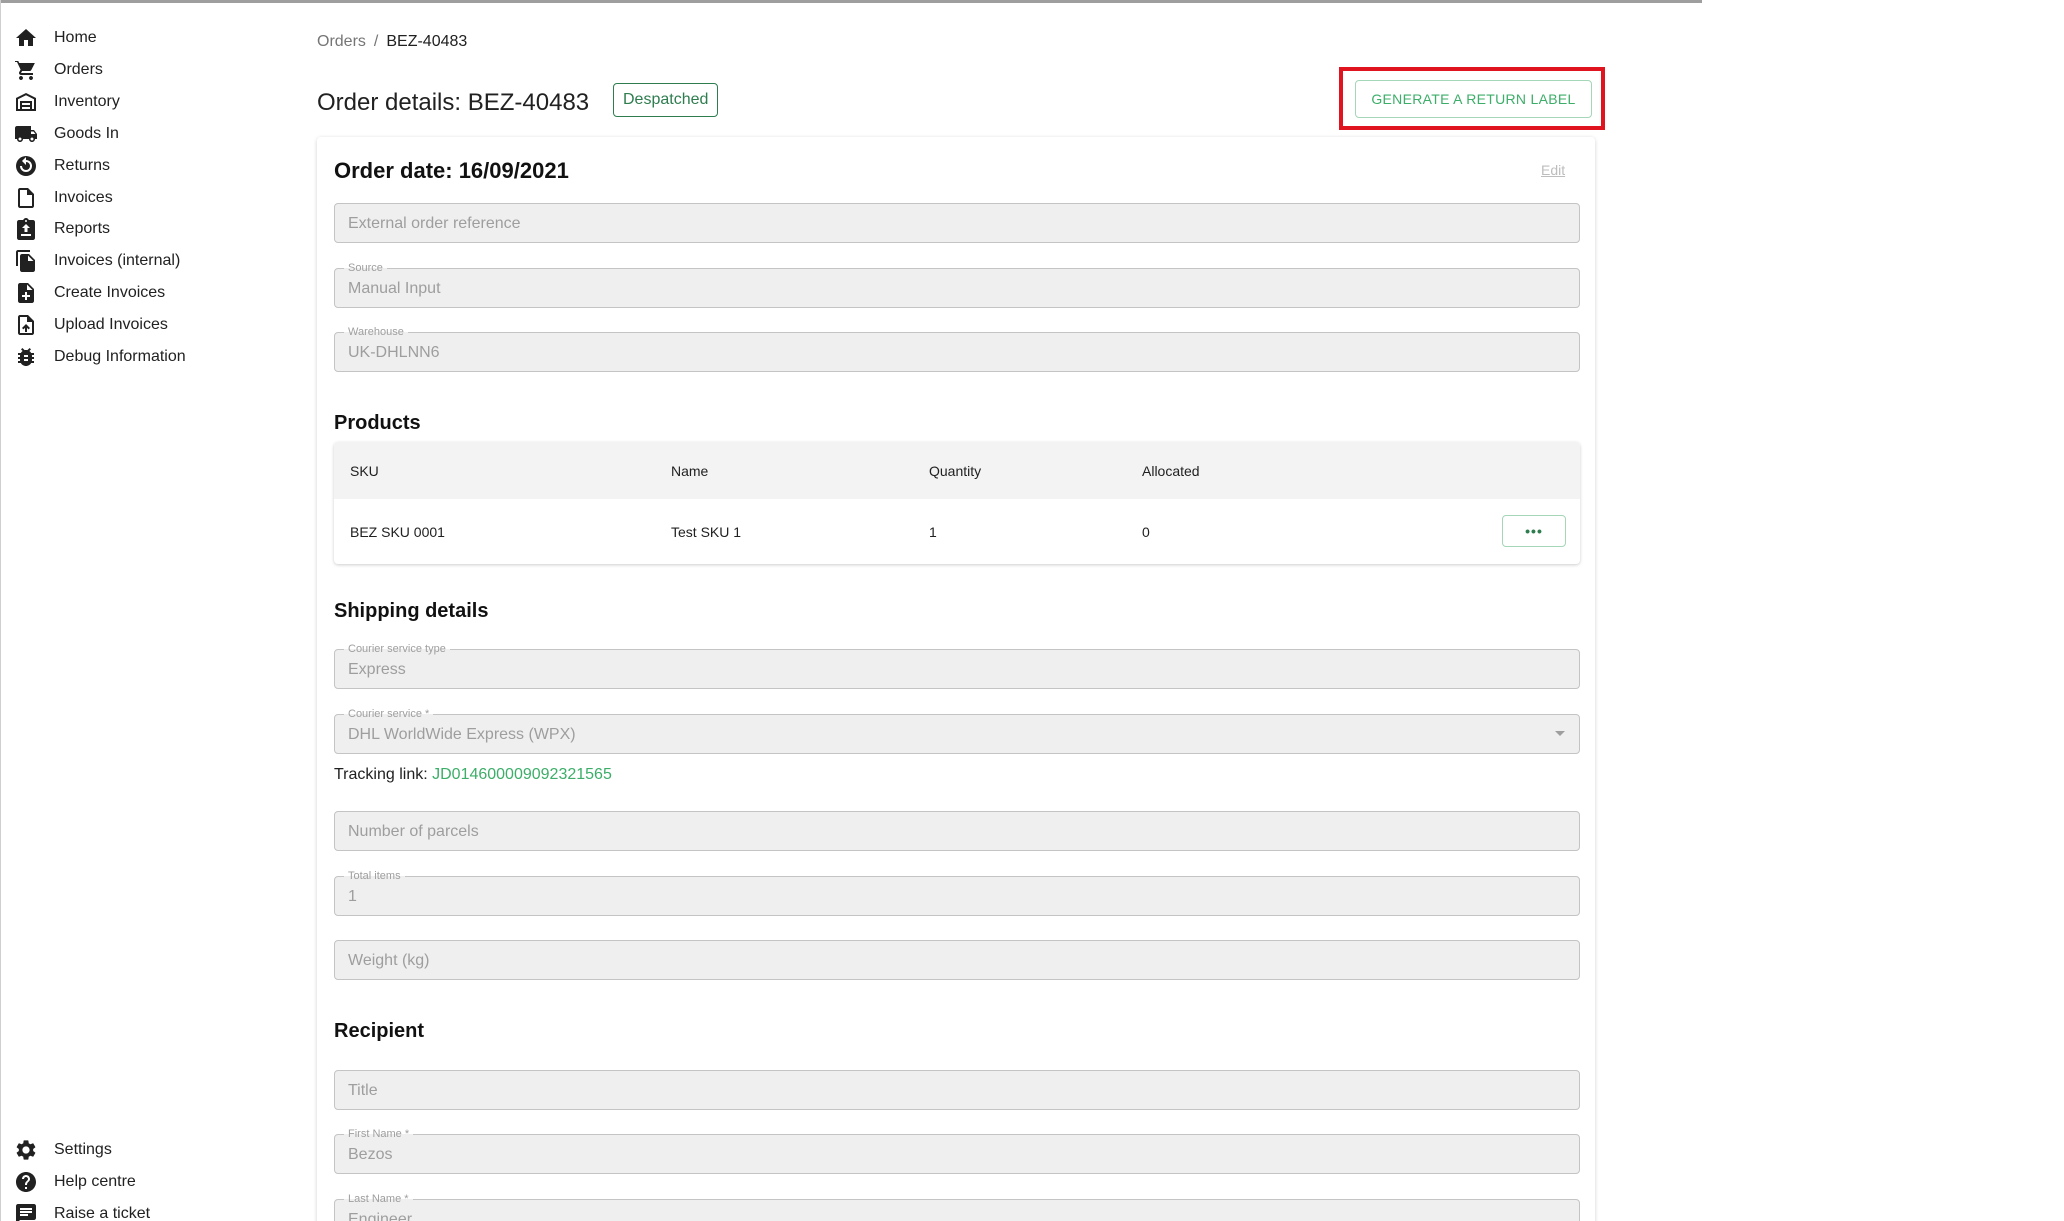 The height and width of the screenshot is (1221, 2064). What do you see at coordinates (26, 1211) in the screenshot?
I see `message-icon` at bounding box center [26, 1211].